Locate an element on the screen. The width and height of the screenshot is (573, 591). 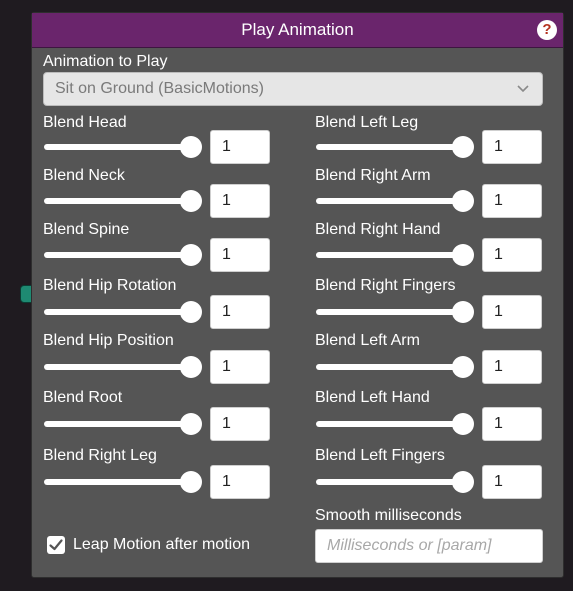
blend-spine-slider is located at coordinates (123, 255).